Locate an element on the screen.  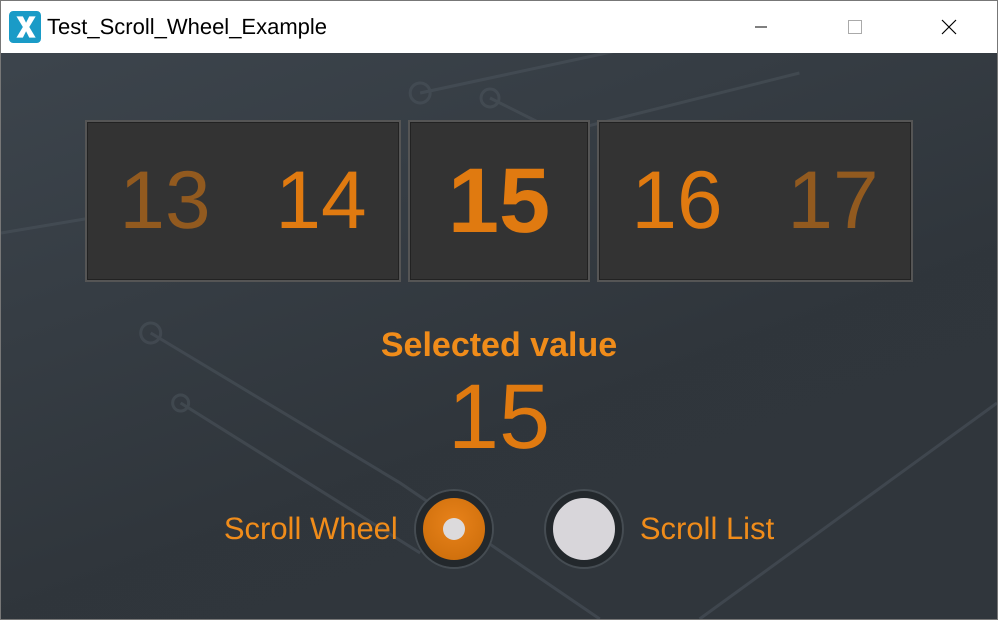
selected-value-label: Selected value is located at coordinates (499, 345).